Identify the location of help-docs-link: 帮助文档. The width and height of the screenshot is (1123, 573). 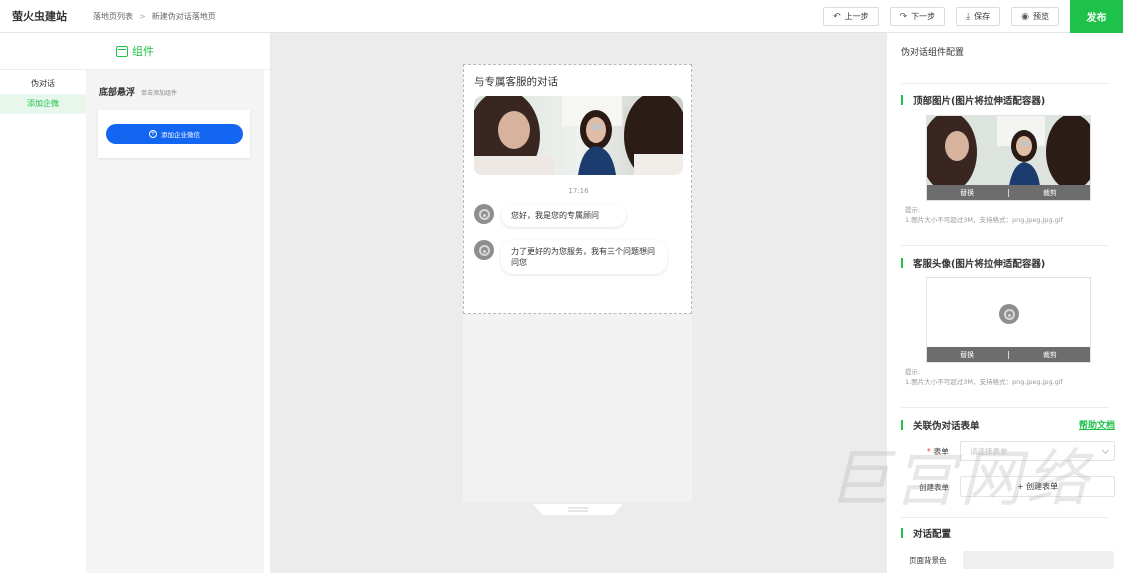
(1097, 424).